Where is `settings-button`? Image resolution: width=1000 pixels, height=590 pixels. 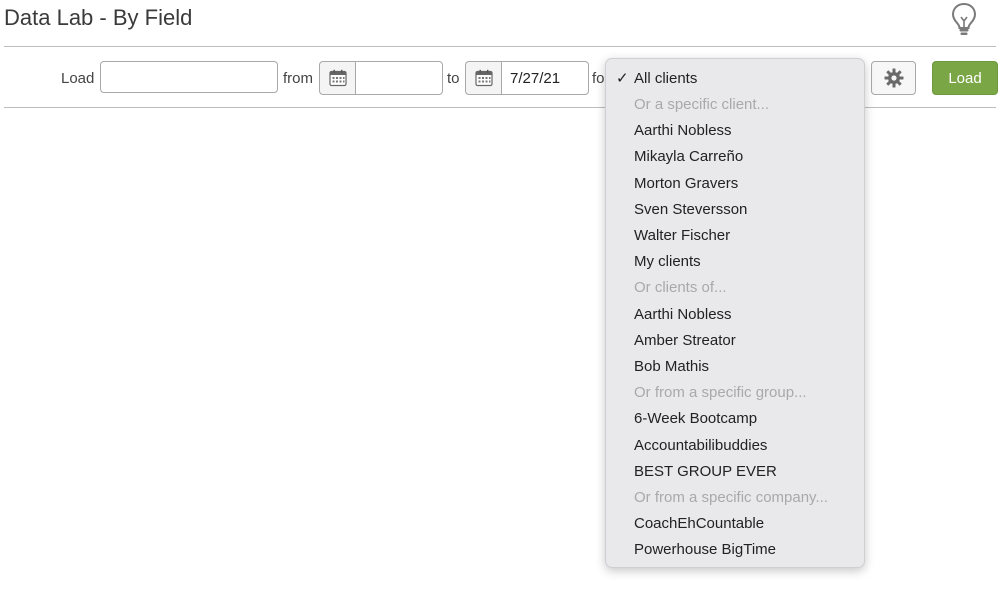 settings-button is located at coordinates (893, 78).